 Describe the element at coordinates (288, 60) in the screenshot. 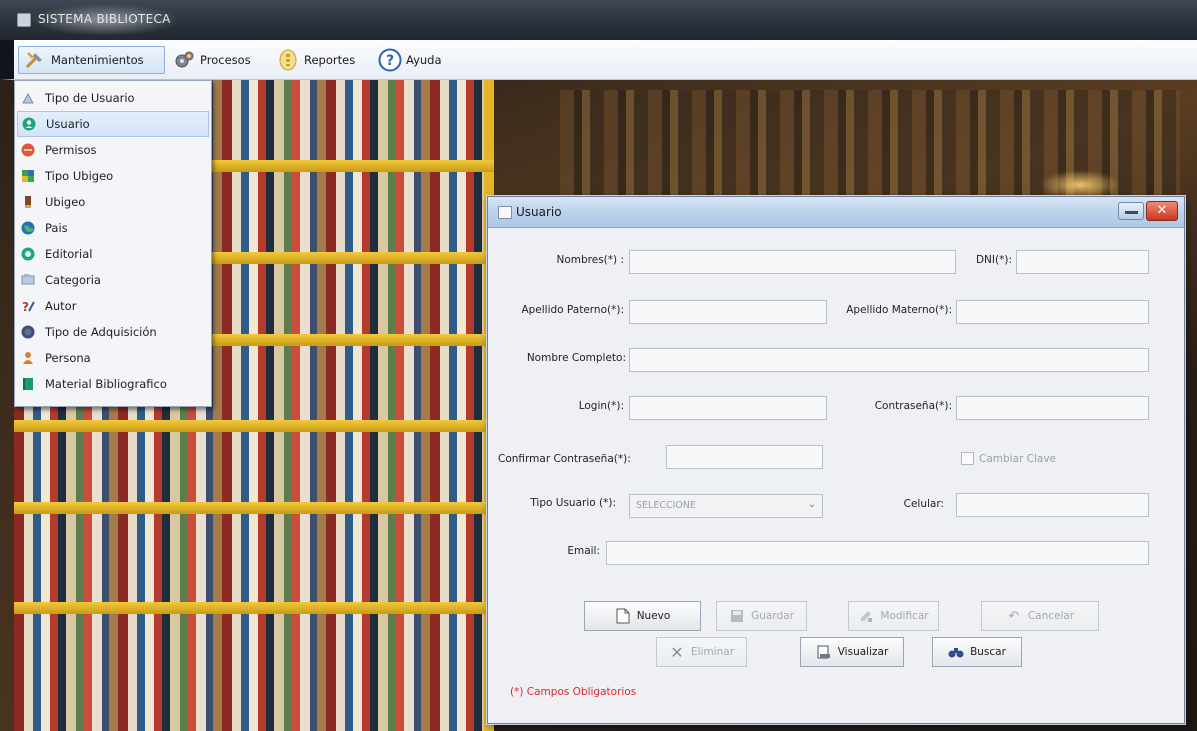

I see `report-icon` at that location.